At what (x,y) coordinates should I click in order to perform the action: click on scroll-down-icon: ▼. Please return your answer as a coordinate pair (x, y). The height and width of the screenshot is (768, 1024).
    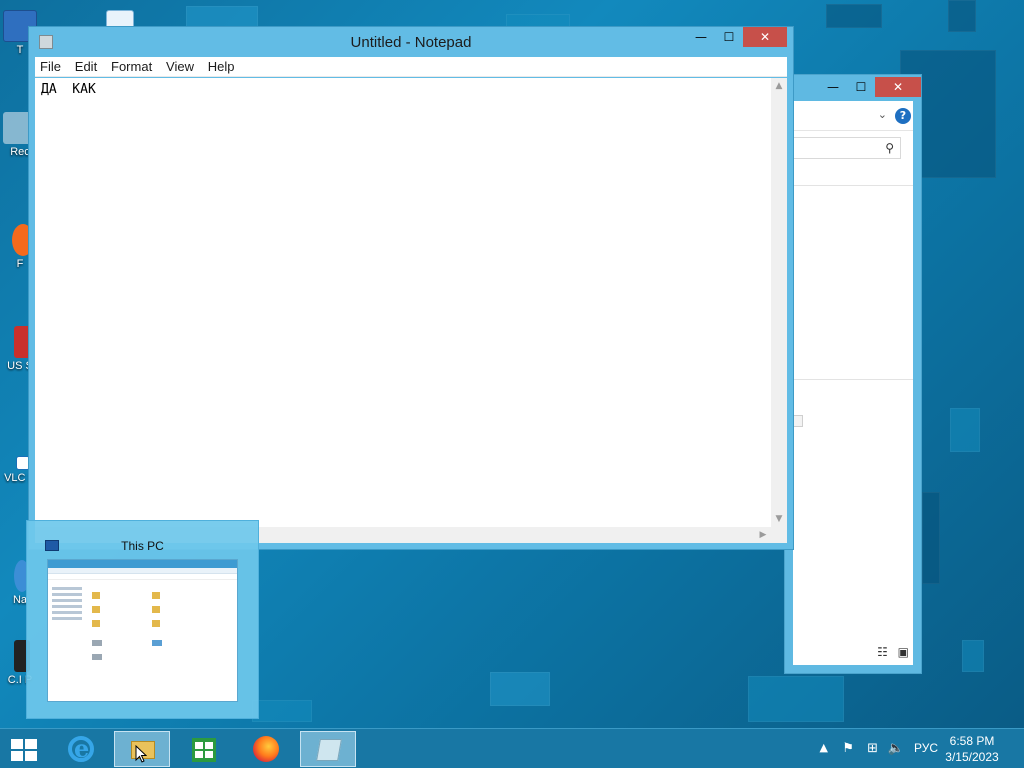
    Looking at the image, I should click on (779, 519).